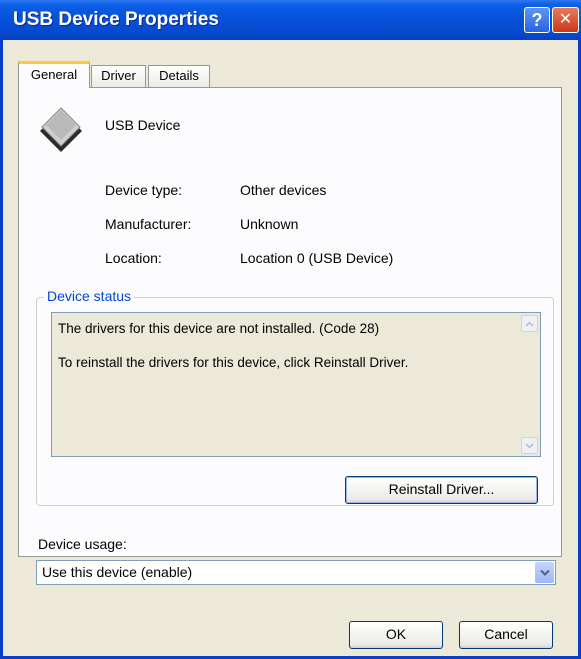 The height and width of the screenshot is (659, 581). Describe the element at coordinates (82, 544) in the screenshot. I see `device-usage-label: Device usage:` at that location.